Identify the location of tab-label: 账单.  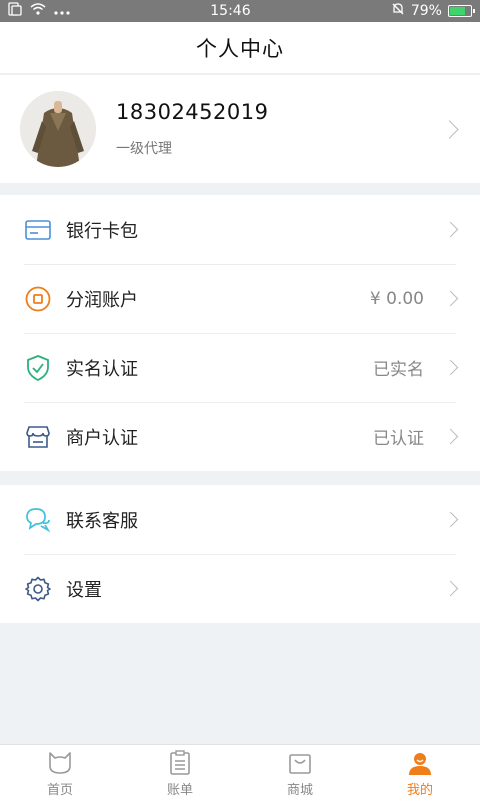
(179, 790).